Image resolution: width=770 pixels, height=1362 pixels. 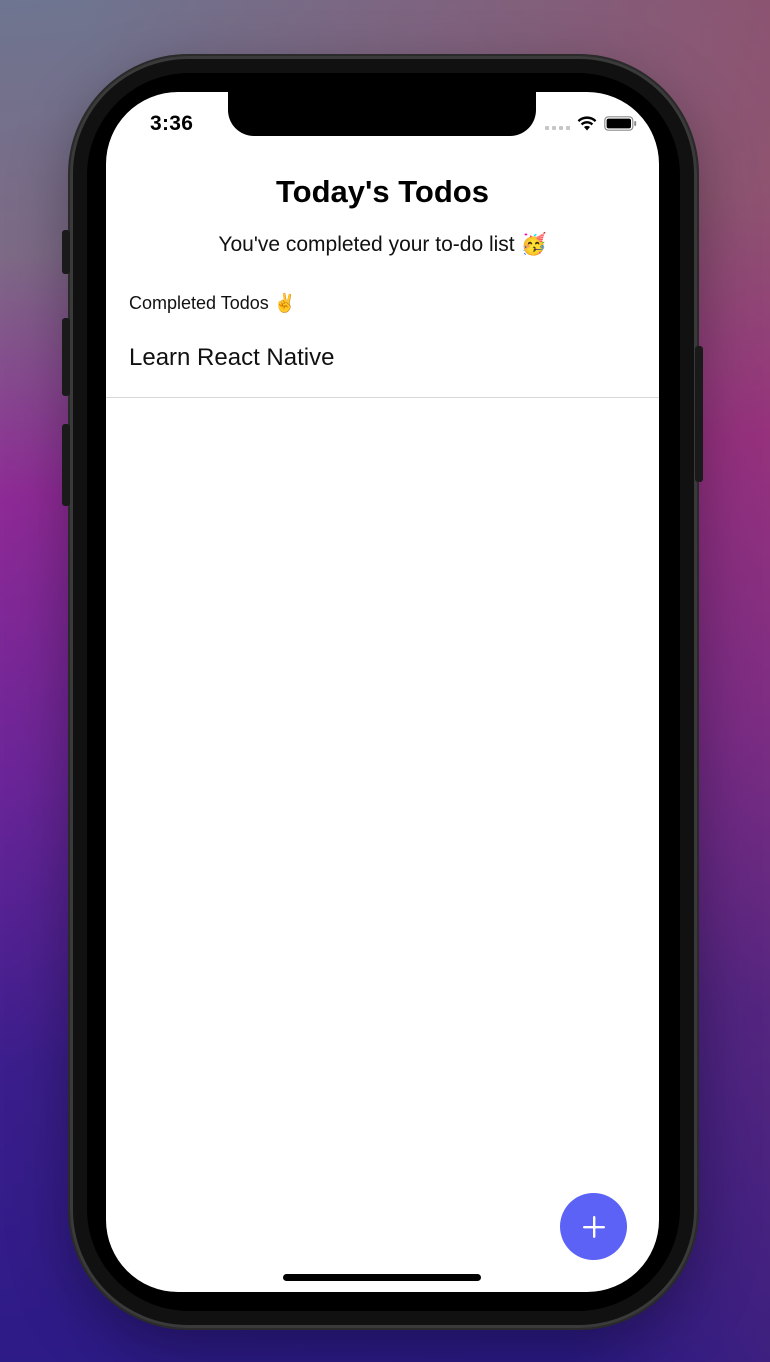 What do you see at coordinates (172, 123) in the screenshot?
I see `status-time: 3:36` at bounding box center [172, 123].